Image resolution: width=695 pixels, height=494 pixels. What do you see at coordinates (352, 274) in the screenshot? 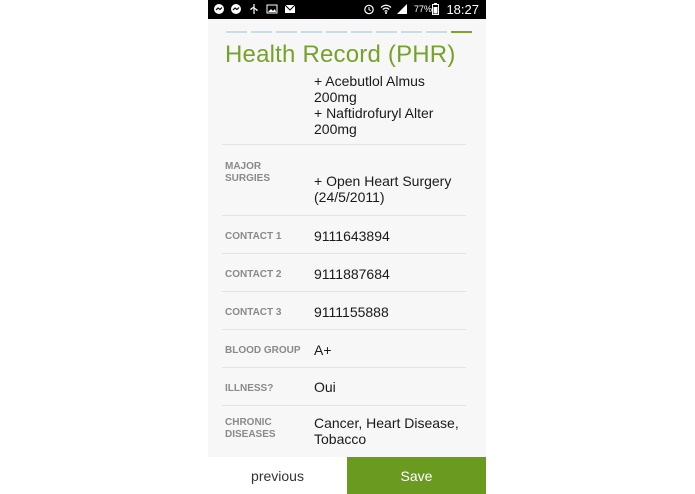
I see `contact-2-value: 9111887684` at bounding box center [352, 274].